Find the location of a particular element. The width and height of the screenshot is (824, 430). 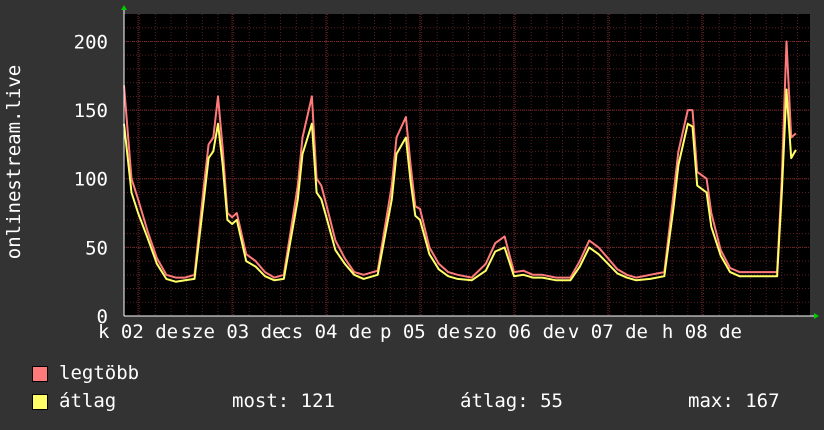

legend-swatch-max is located at coordinates (40, 374).